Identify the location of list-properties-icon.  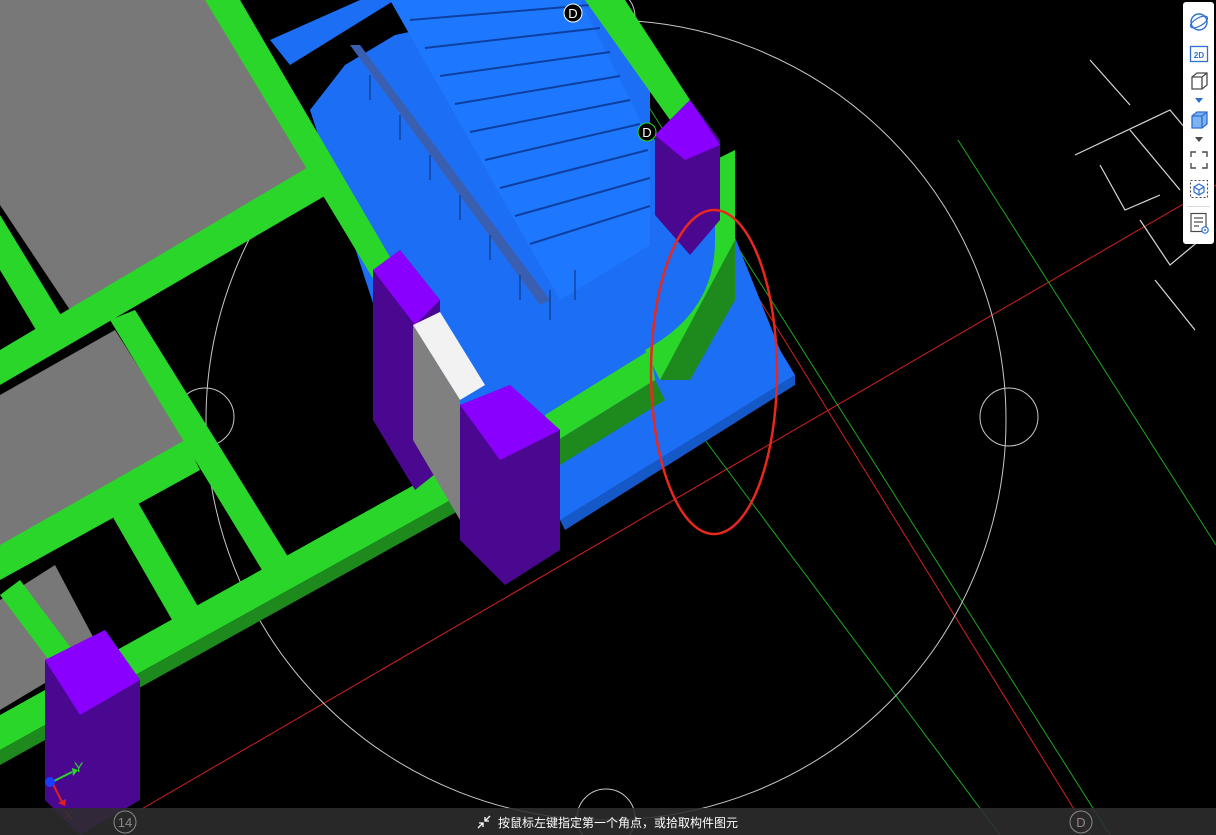
(1199, 223).